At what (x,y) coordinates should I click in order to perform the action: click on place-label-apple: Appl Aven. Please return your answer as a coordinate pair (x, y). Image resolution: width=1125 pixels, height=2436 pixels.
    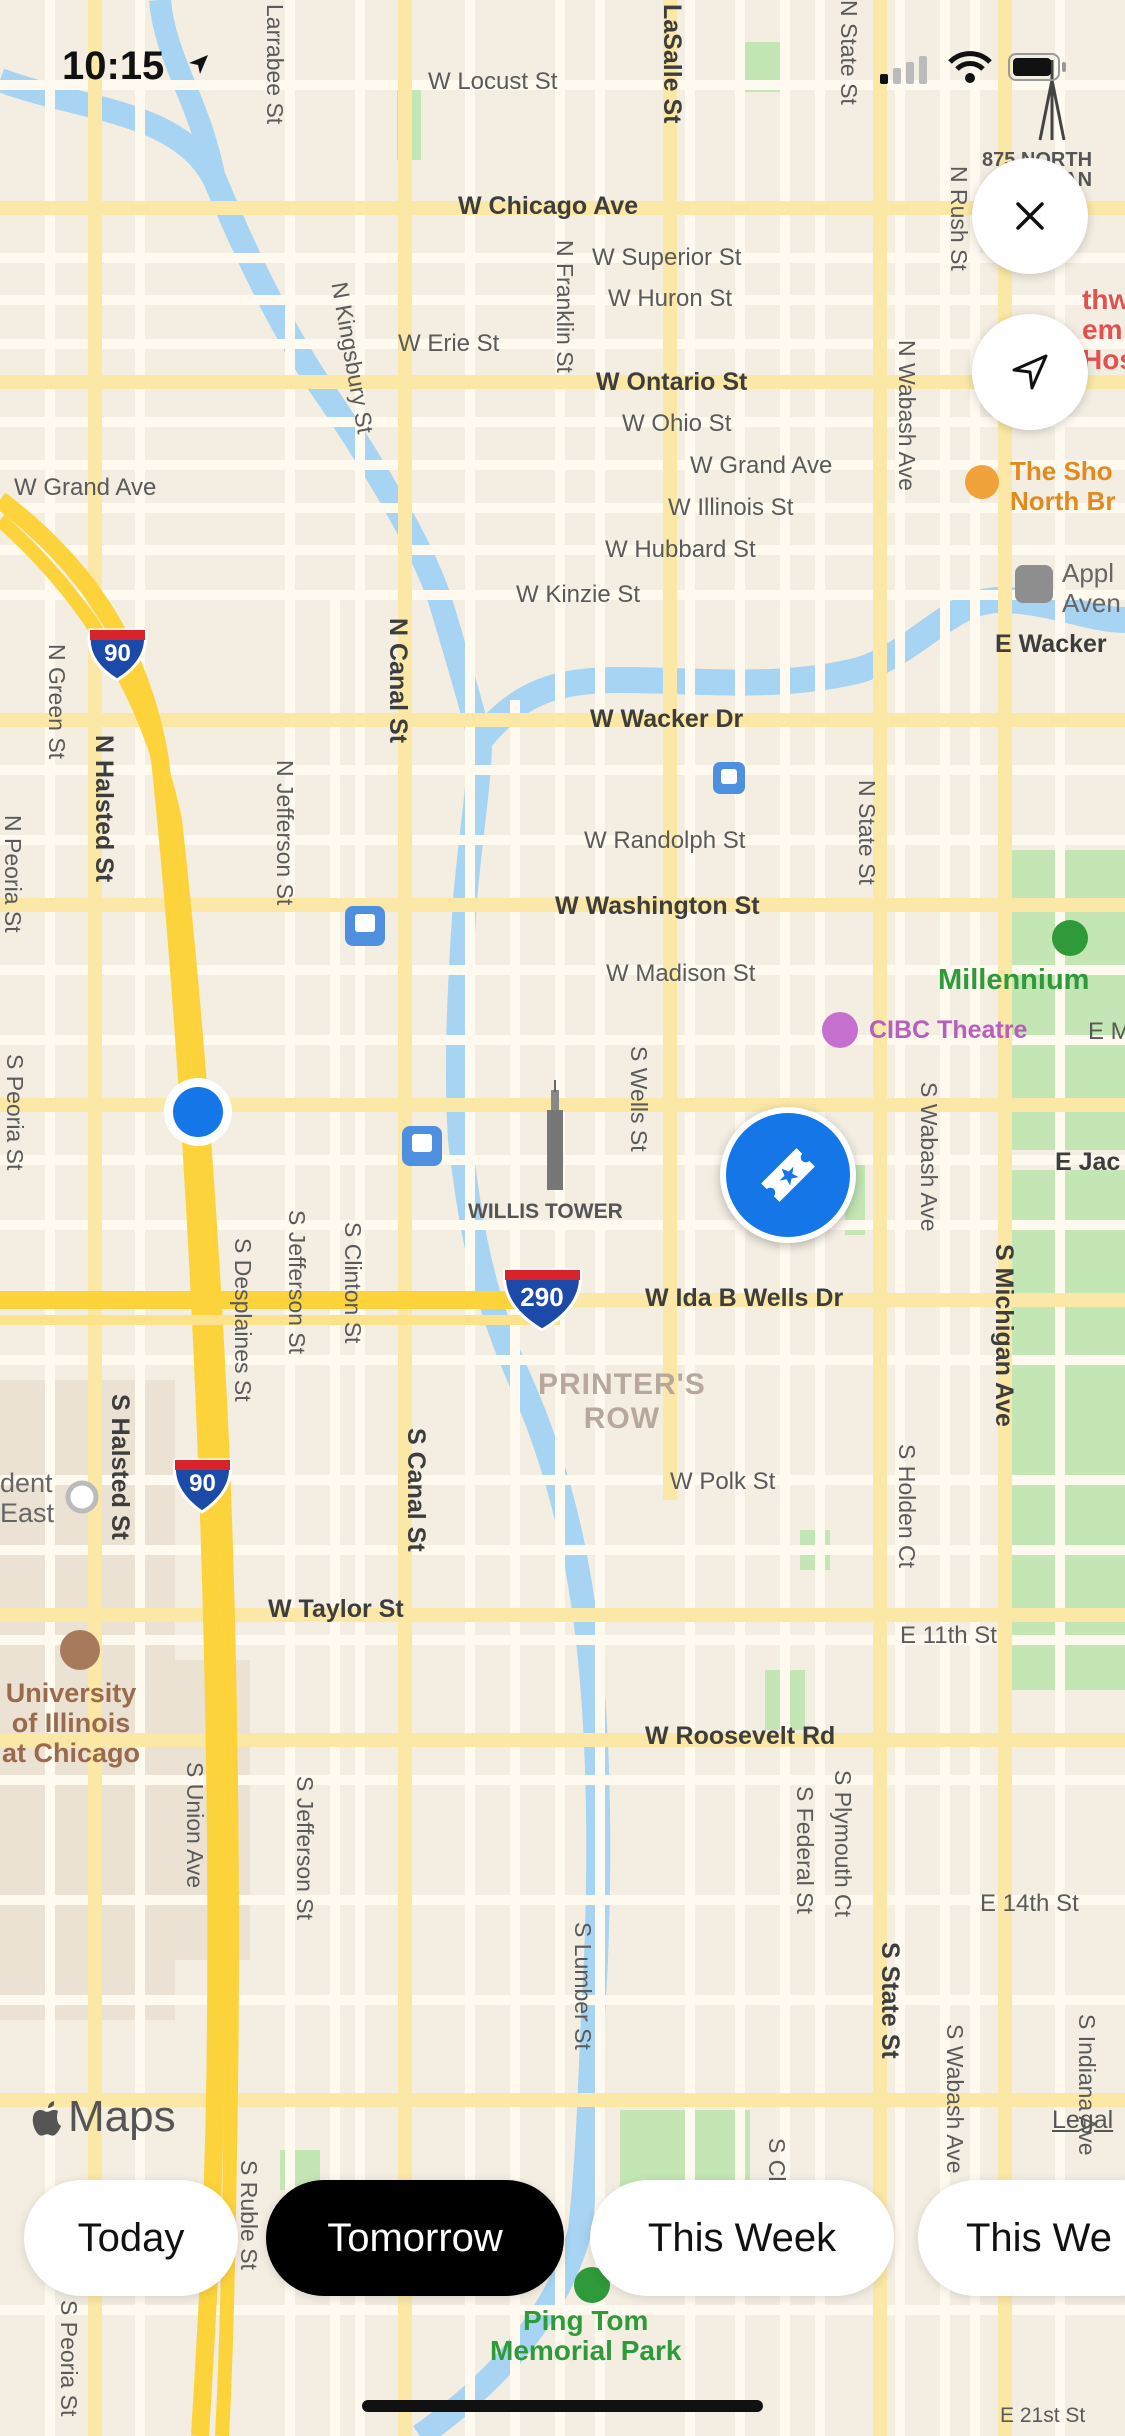
    Looking at the image, I should click on (1091, 588).